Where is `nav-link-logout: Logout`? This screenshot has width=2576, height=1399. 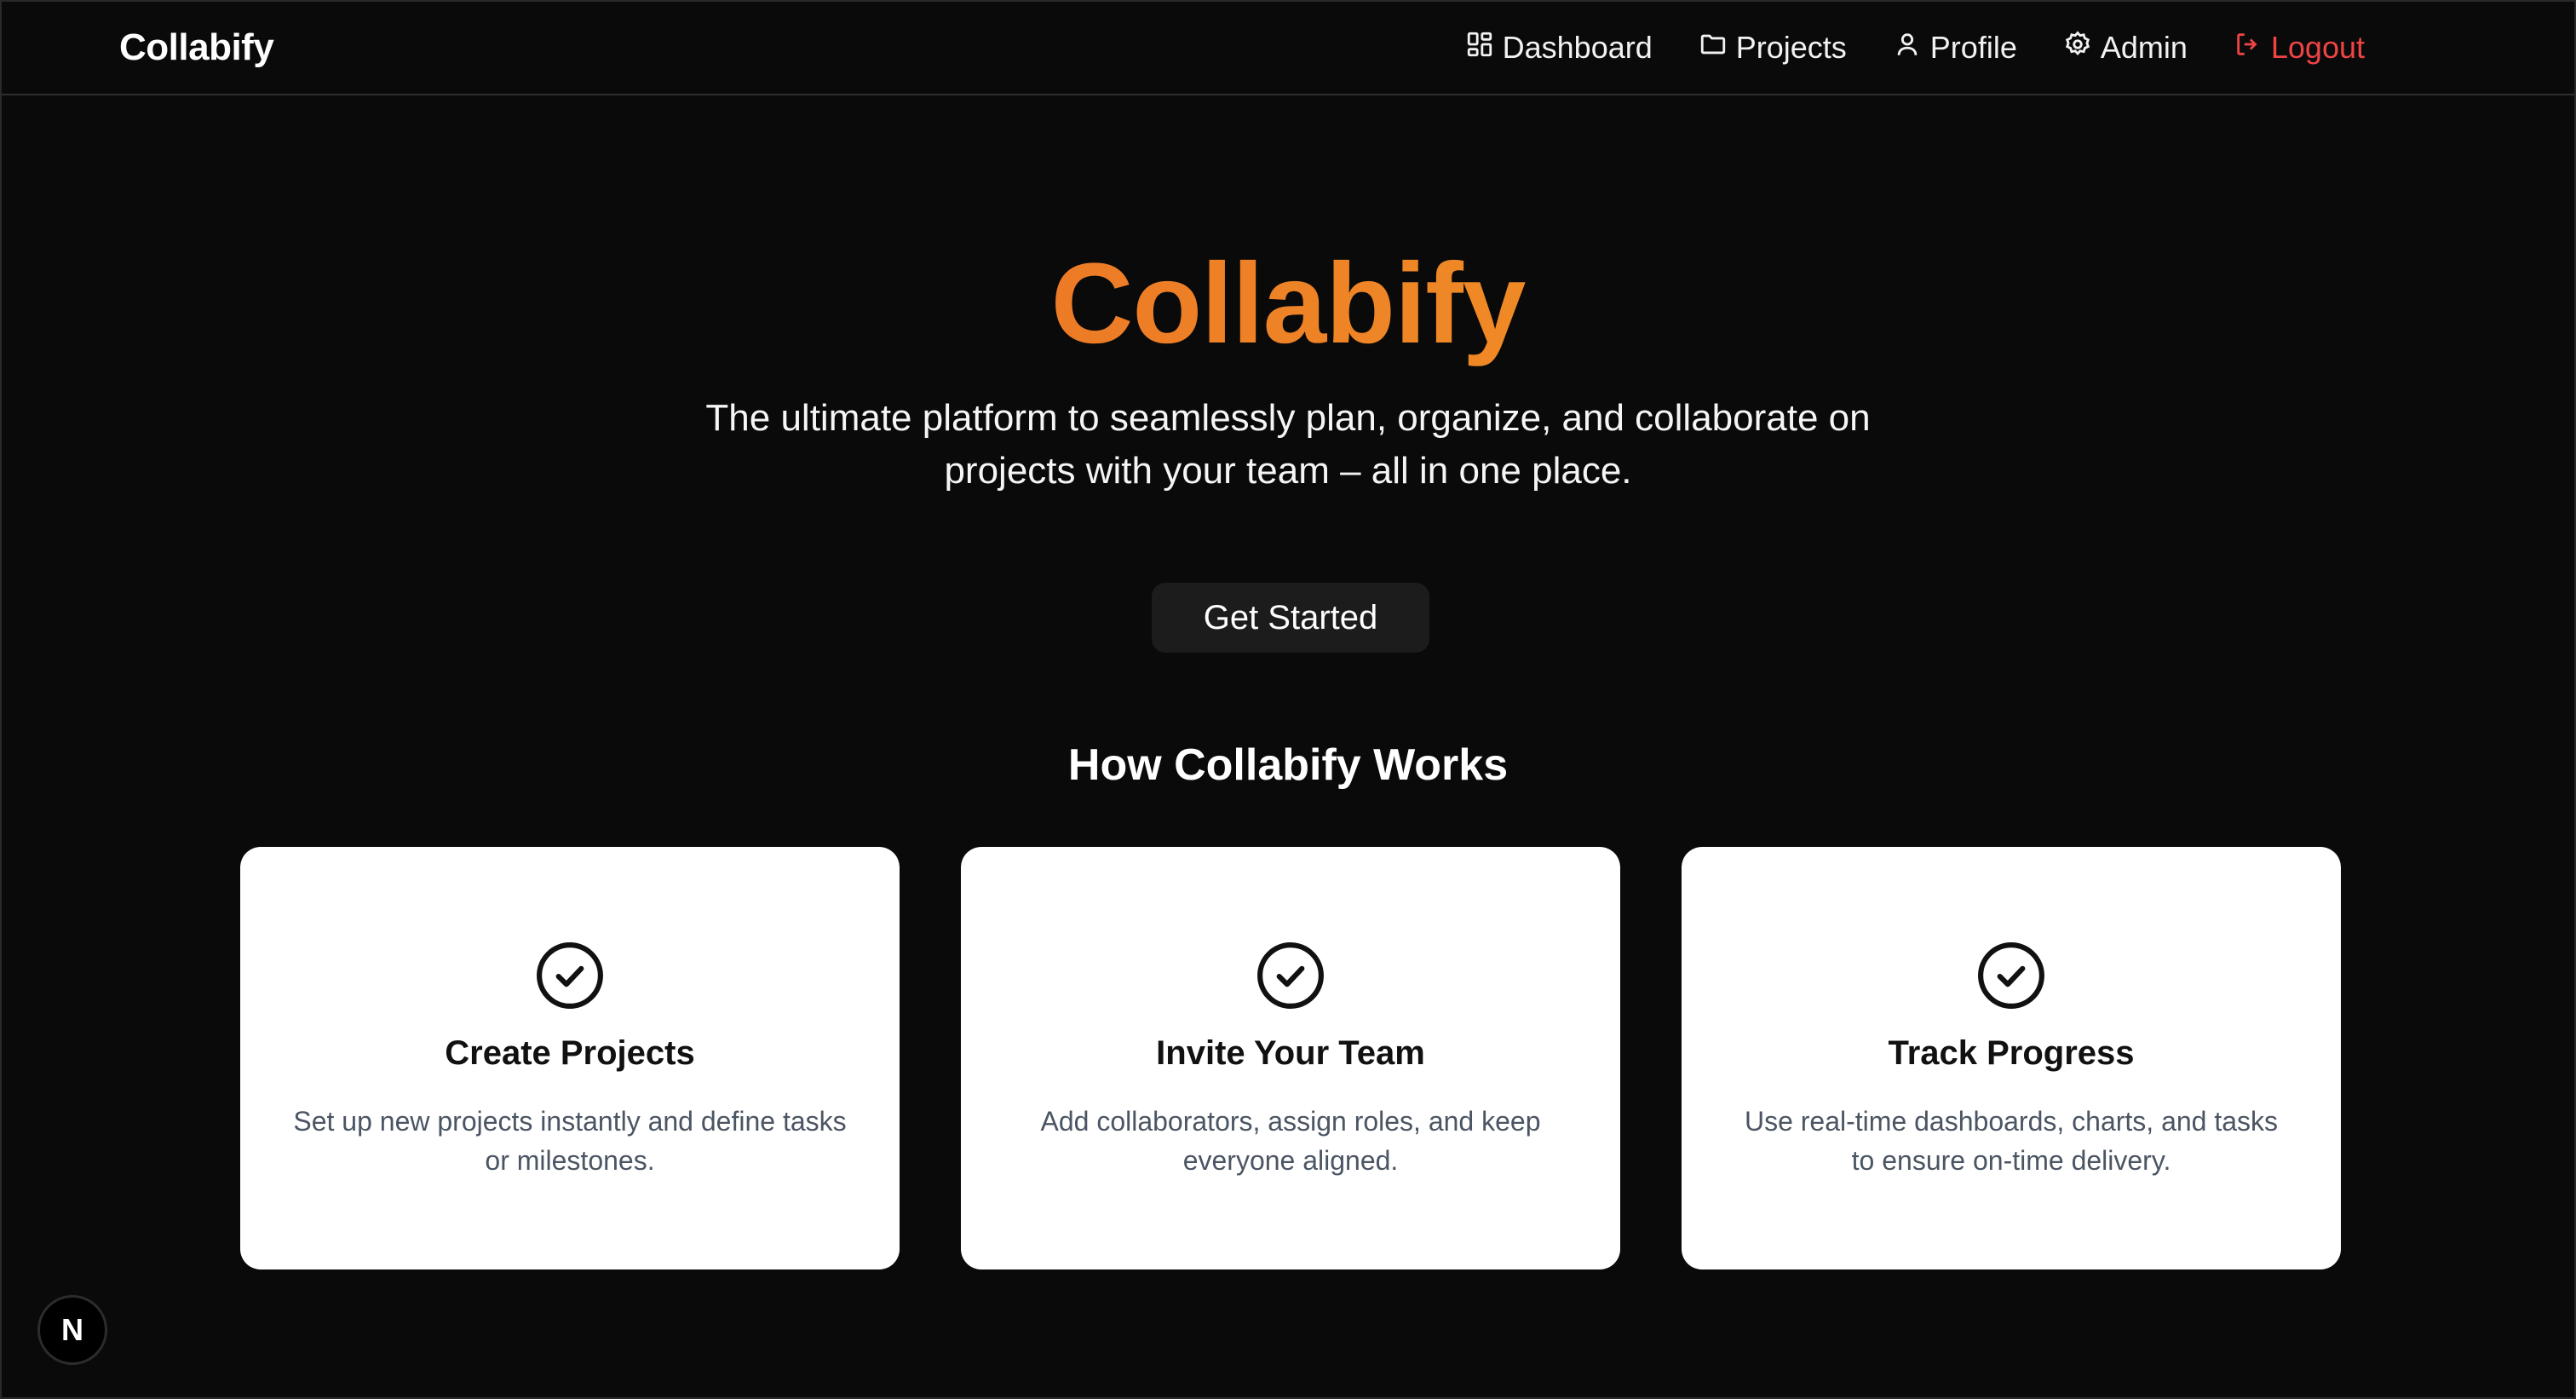
nav-link-logout: Logout is located at coordinates (2299, 48).